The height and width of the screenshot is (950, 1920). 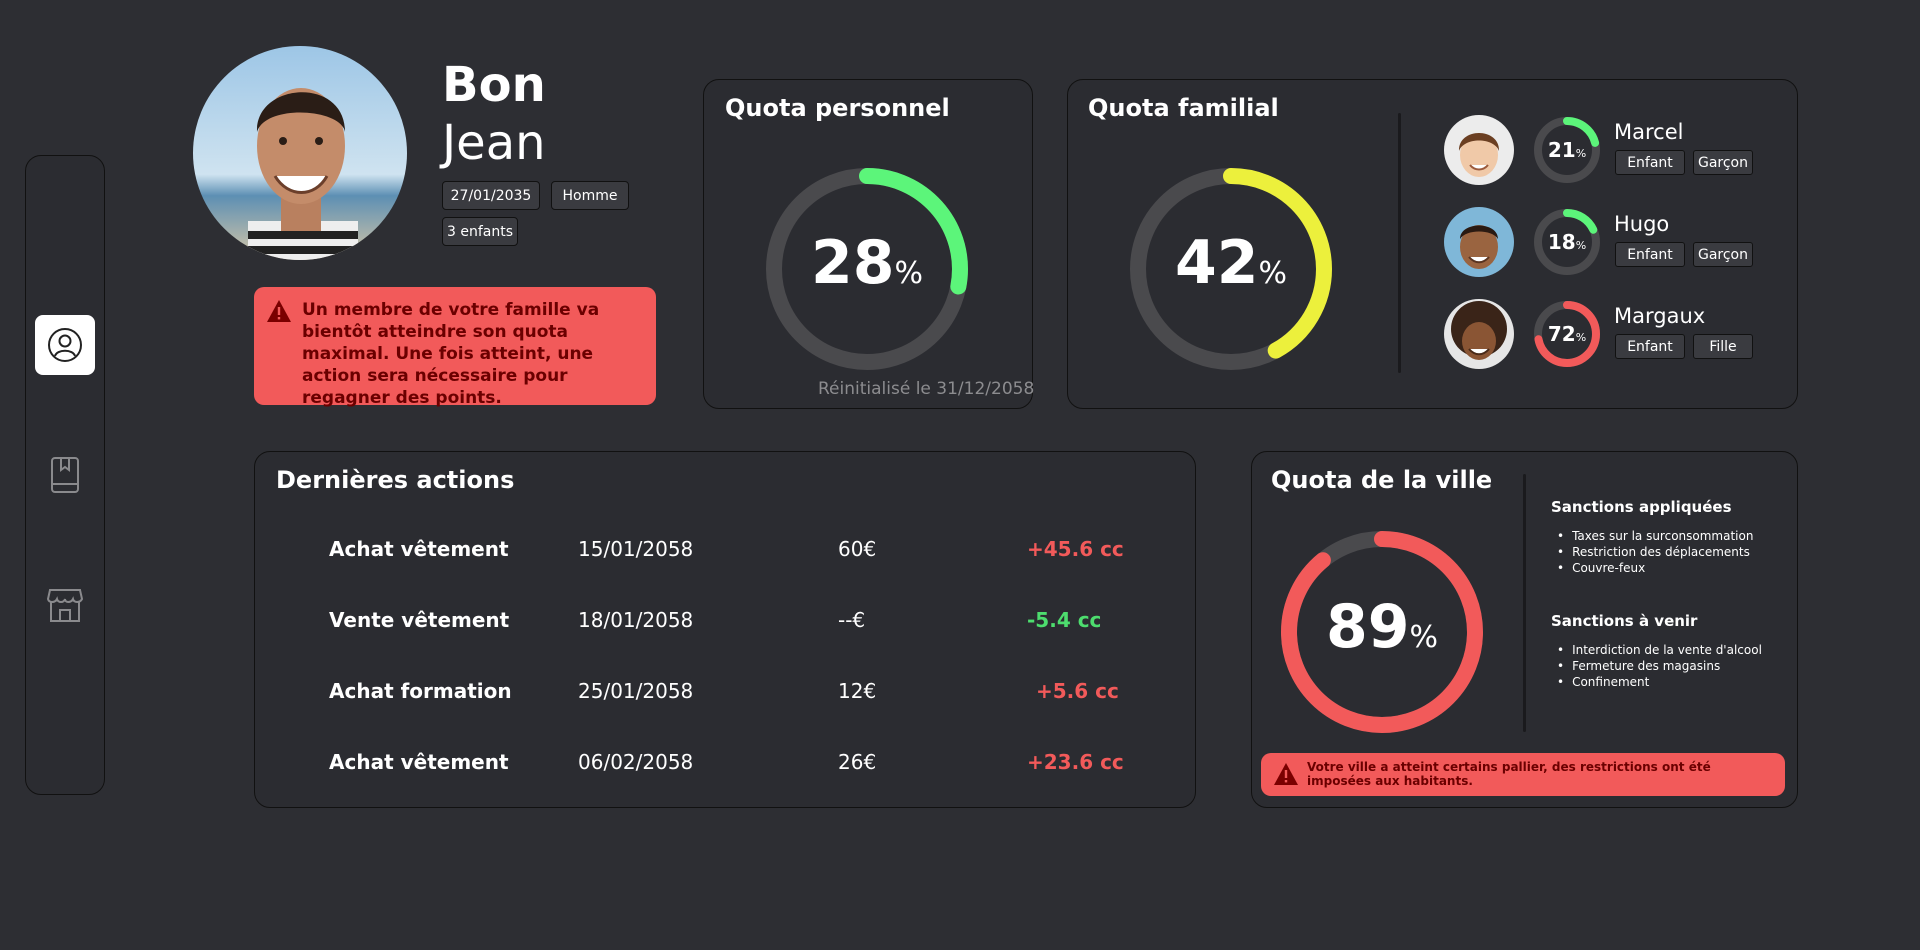 I want to click on card-title: Quota familial, so click(x=1183, y=108).